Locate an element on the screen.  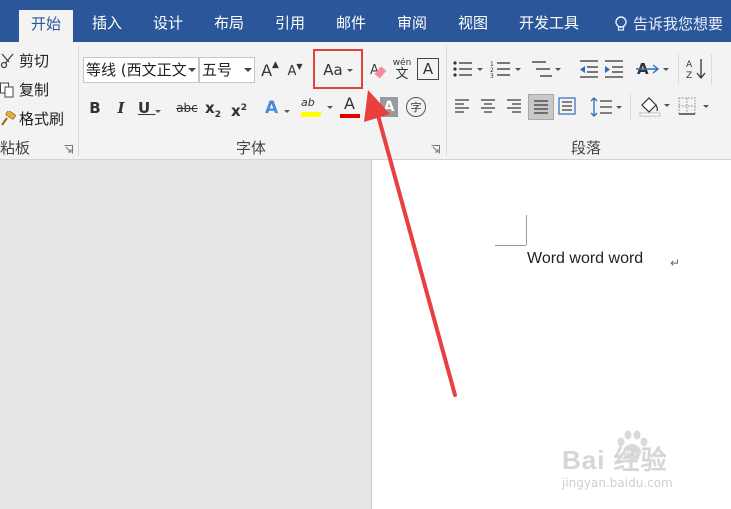
annotation-highlight-box is located at coordinates (338, 69).